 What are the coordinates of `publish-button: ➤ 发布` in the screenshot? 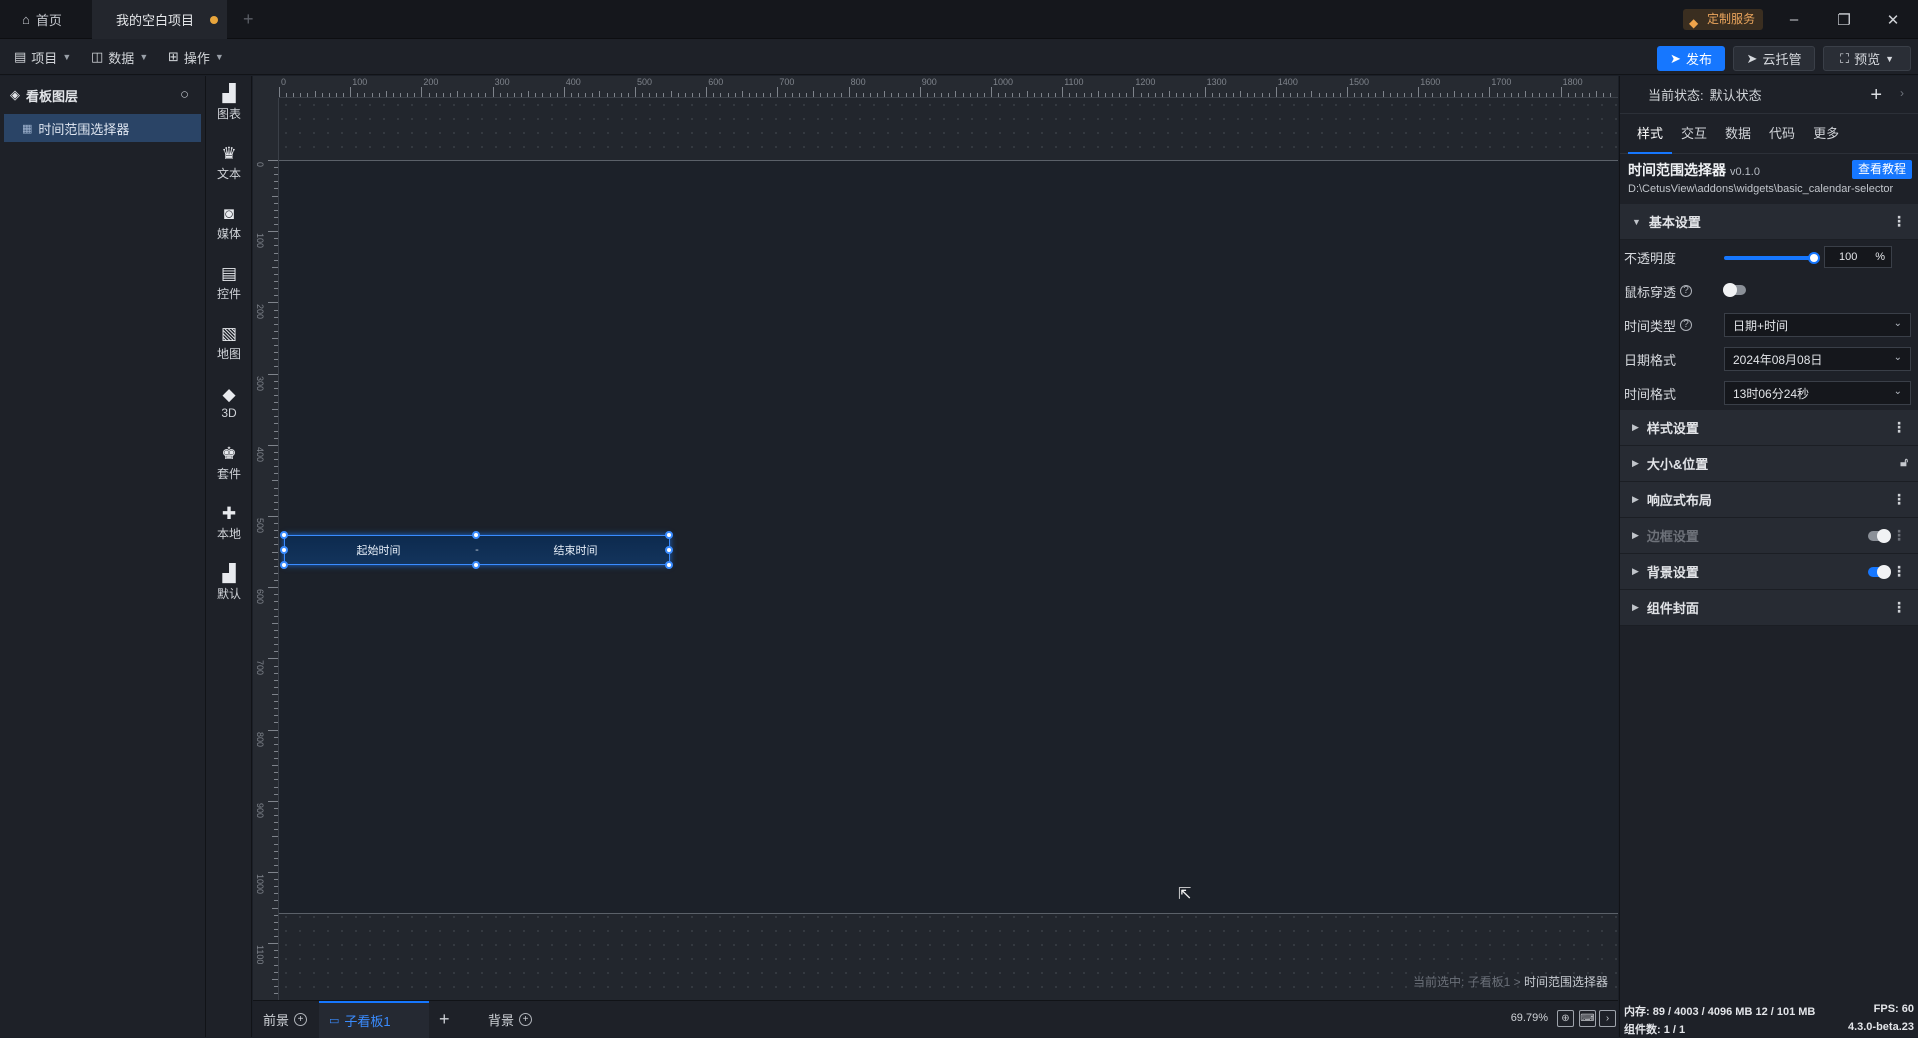 It's located at (1691, 58).